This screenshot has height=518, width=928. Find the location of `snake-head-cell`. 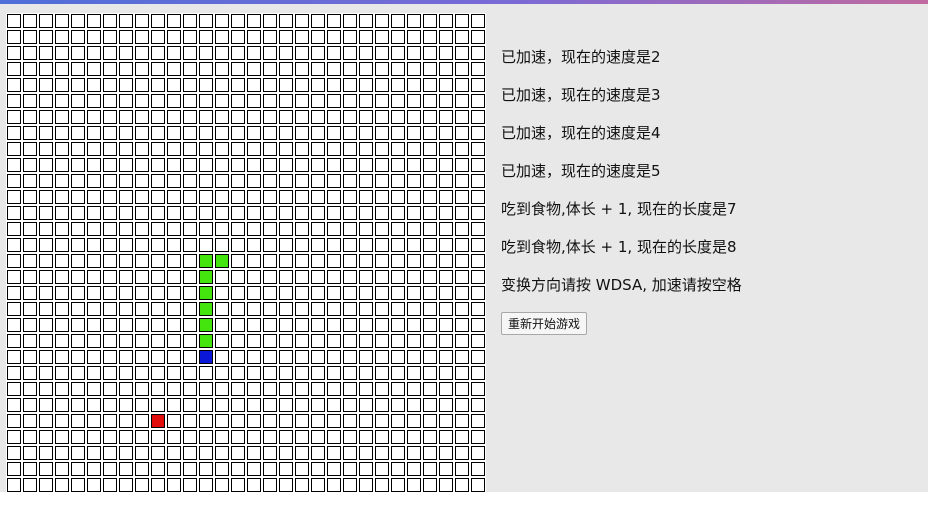

snake-head-cell is located at coordinates (206, 357).